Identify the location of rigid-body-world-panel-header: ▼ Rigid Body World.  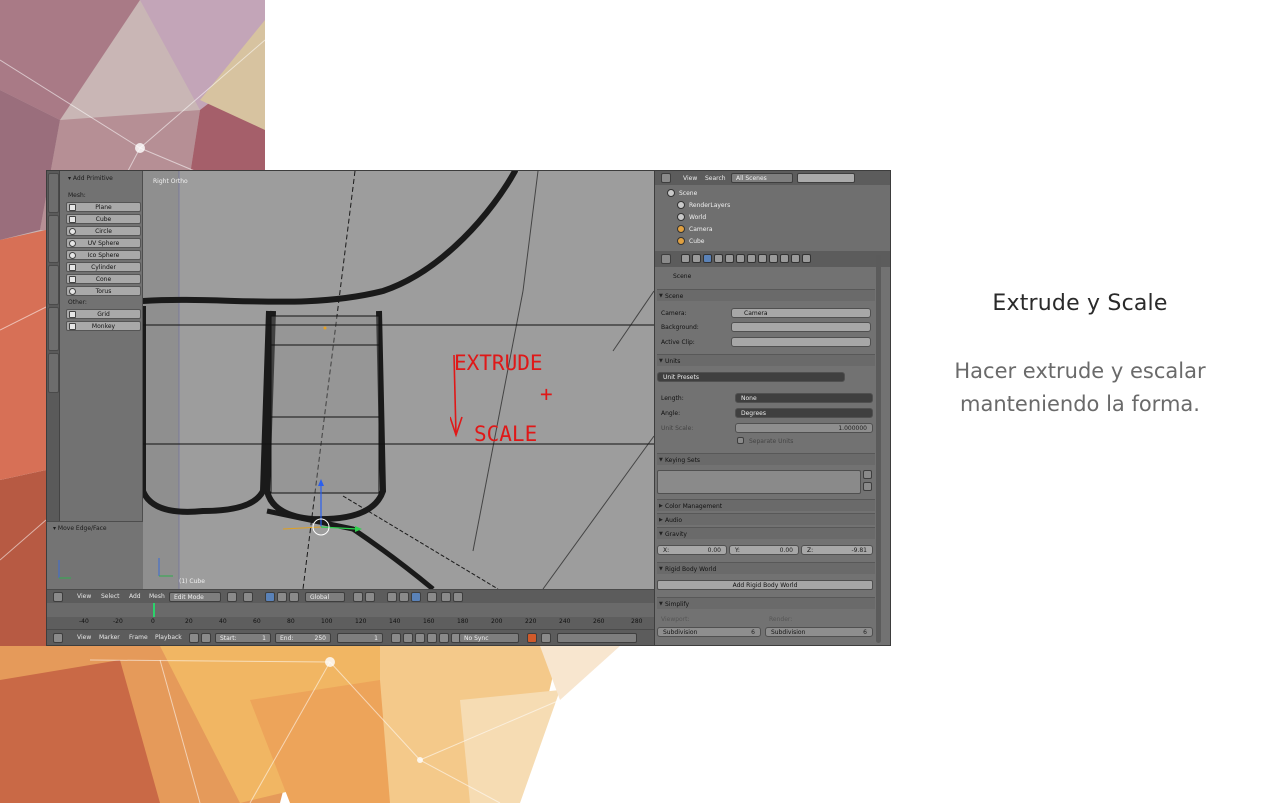
(766, 568).